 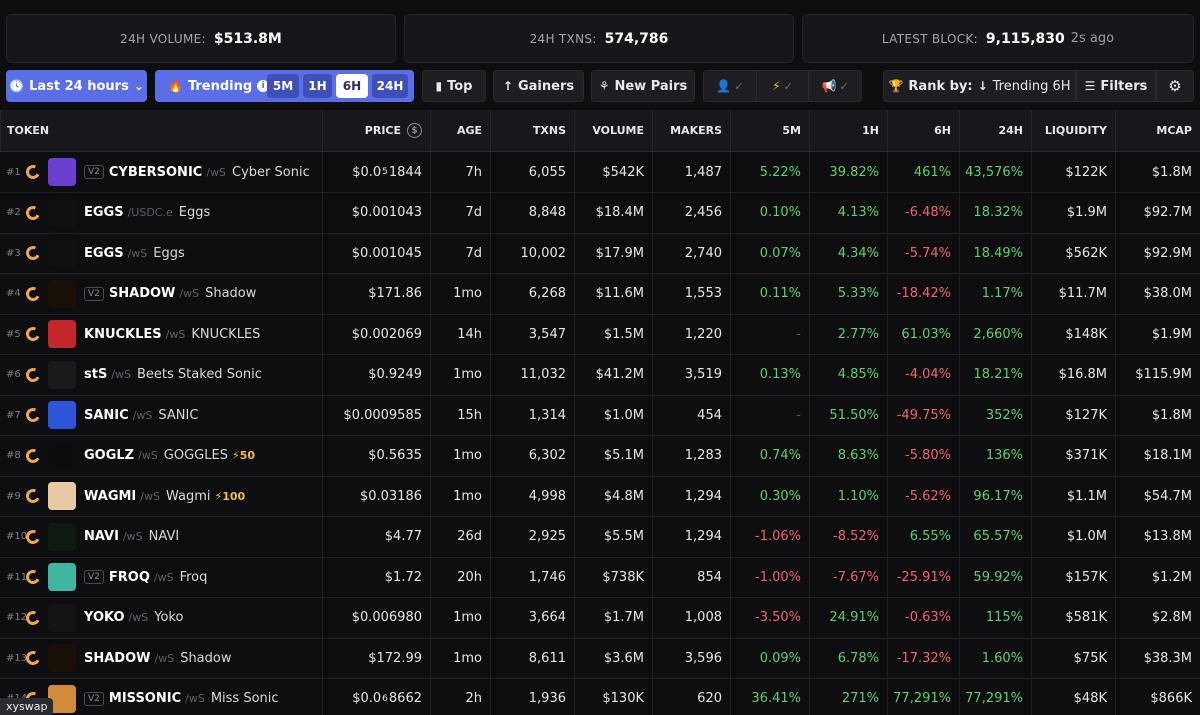 I want to click on token-cell: #1 V2 CYBERSONIC/wS Cyber Sonic, so click(x=161, y=172).